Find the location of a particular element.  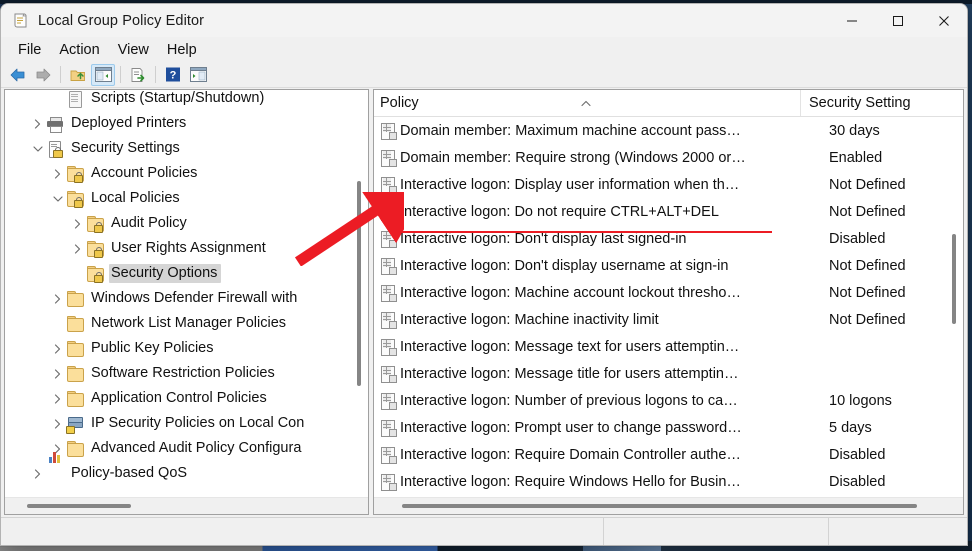

column-header-security-setting: Security Setting is located at coordinates (882, 103).